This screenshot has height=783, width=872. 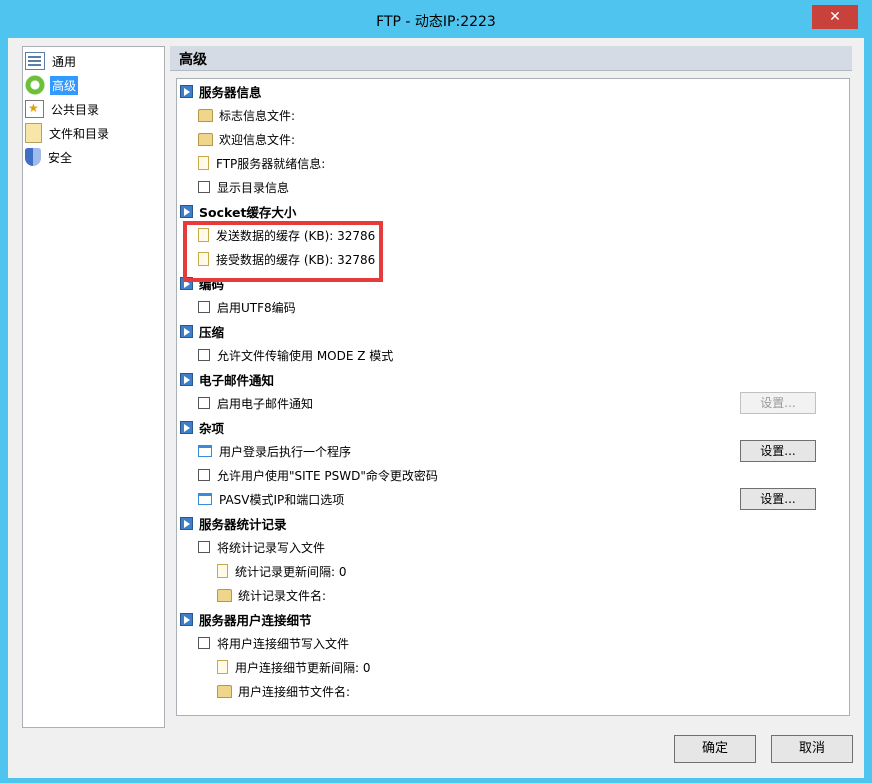 What do you see at coordinates (34, 109) in the screenshot?
I see `public-folder-icon` at bounding box center [34, 109].